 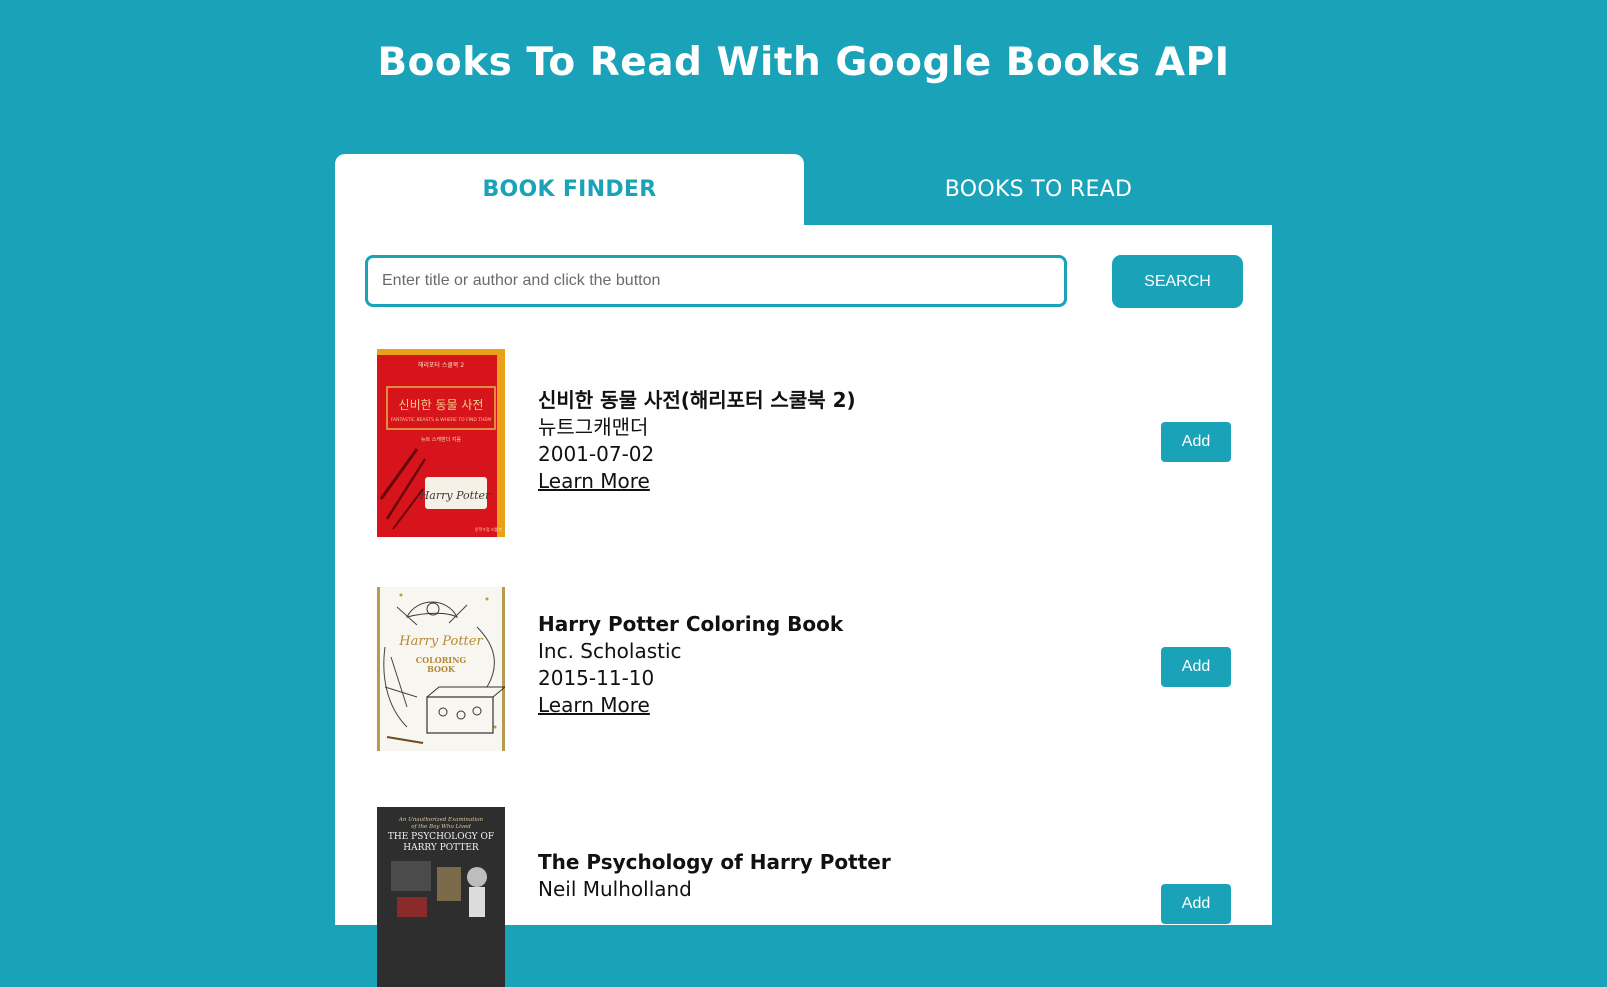 What do you see at coordinates (569, 189) in the screenshot?
I see `tab-book-finder: BOOK FINDER` at bounding box center [569, 189].